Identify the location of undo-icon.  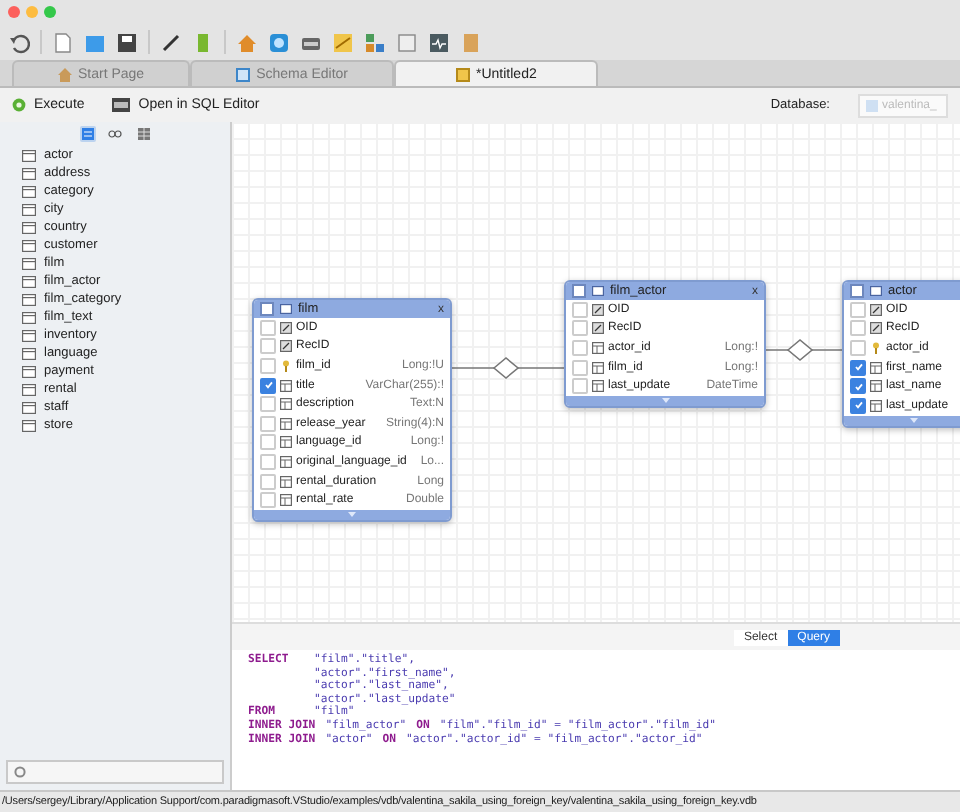
(19, 42).